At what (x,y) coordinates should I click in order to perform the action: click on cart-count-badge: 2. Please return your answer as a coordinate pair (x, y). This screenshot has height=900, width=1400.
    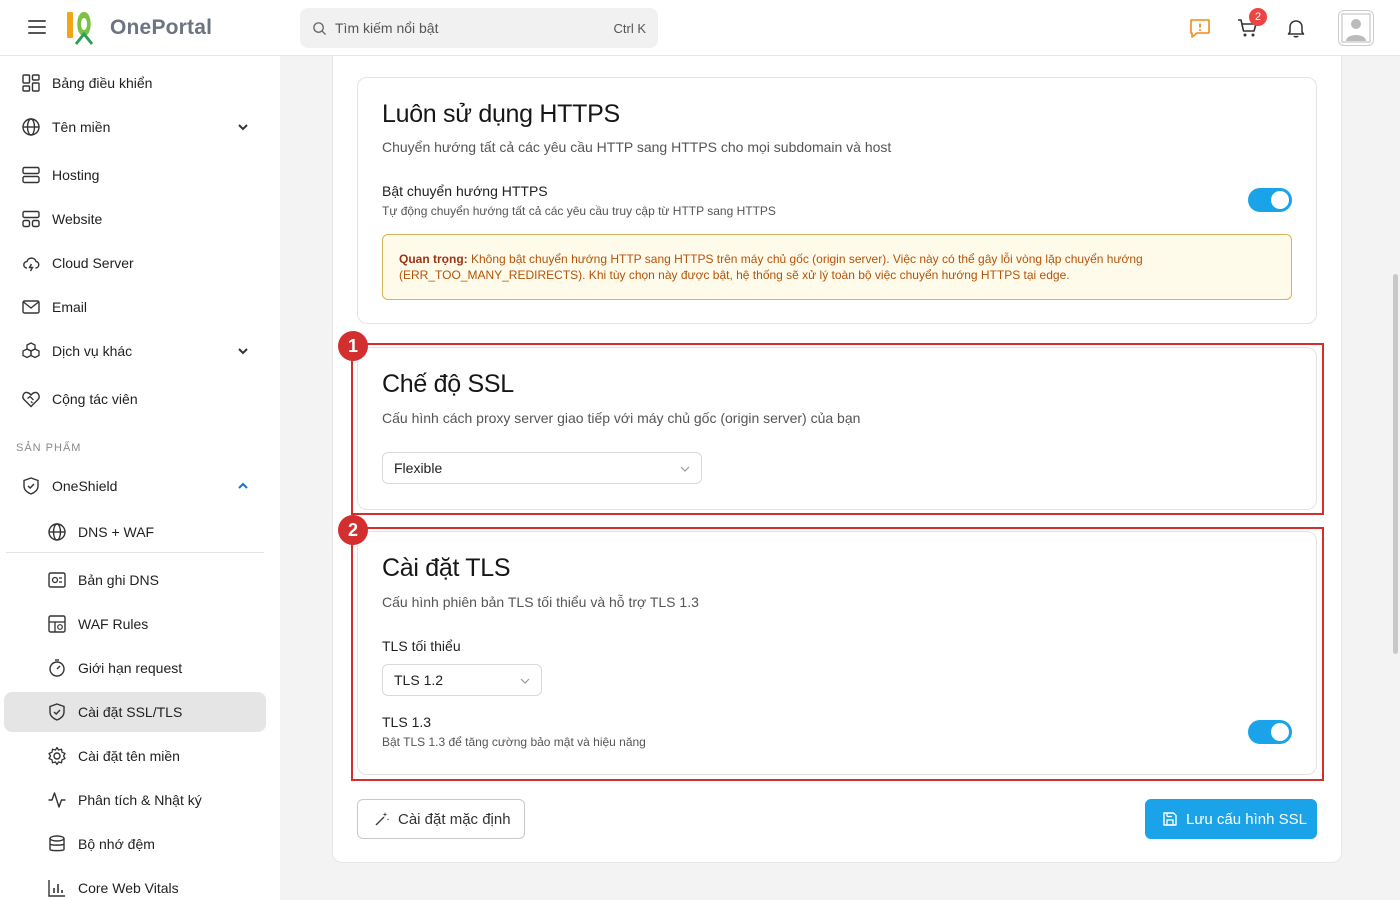
    Looking at the image, I should click on (1258, 17).